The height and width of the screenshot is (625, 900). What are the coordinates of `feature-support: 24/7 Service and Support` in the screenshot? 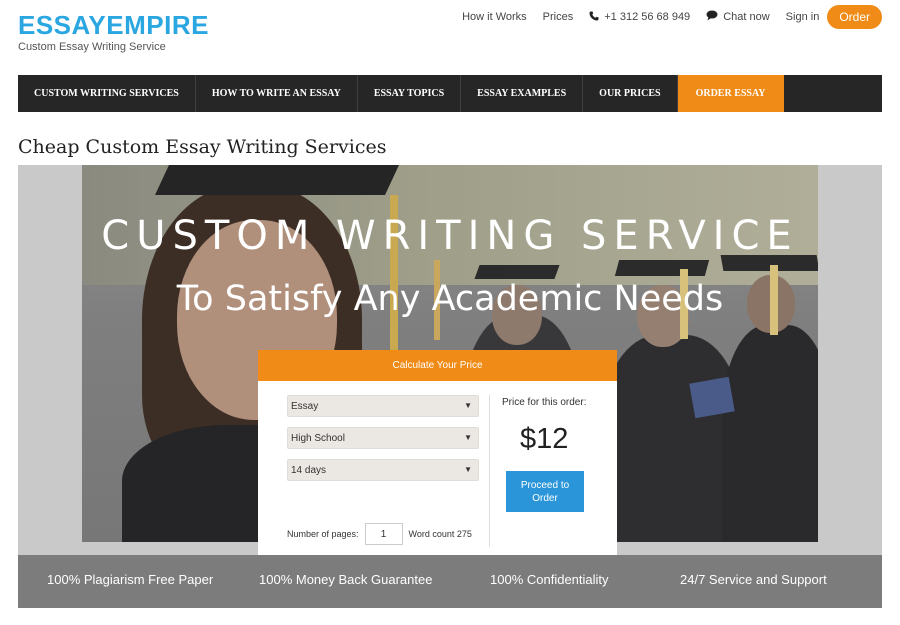 It's located at (753, 579).